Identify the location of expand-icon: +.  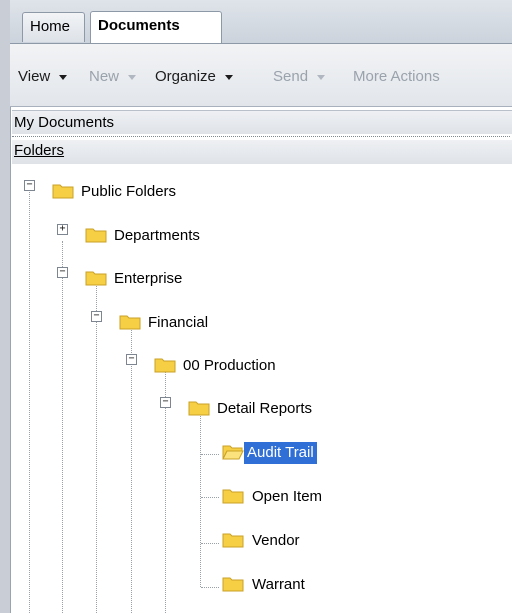
(62, 229).